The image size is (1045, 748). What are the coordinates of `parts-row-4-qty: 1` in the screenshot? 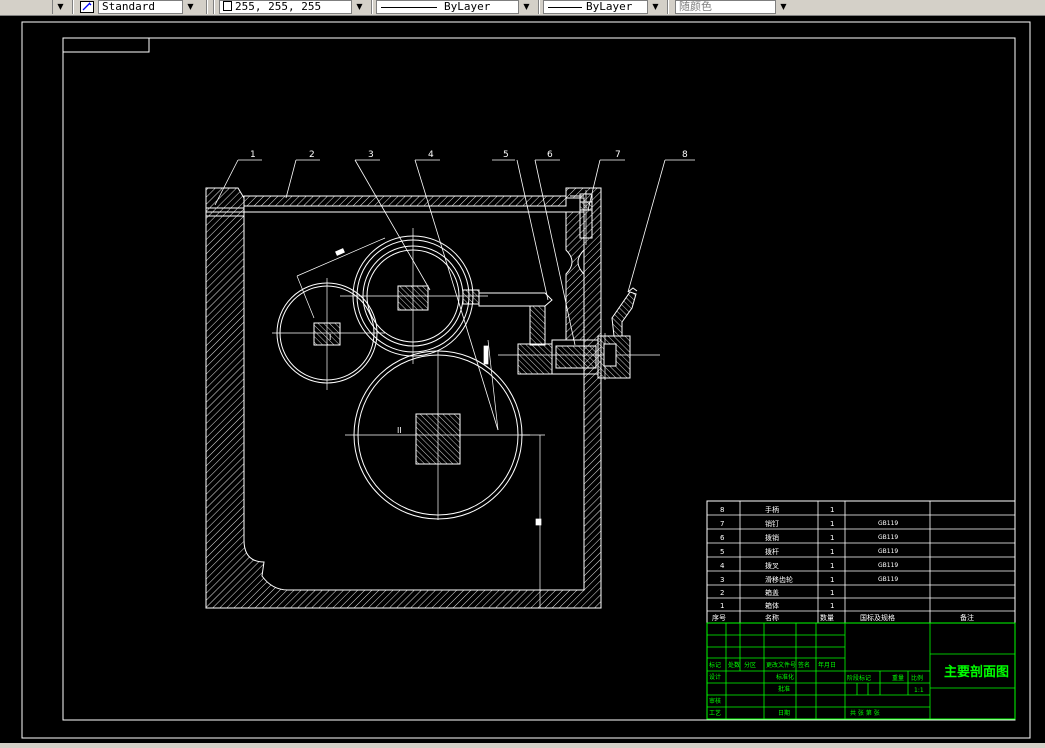 It's located at (832, 566).